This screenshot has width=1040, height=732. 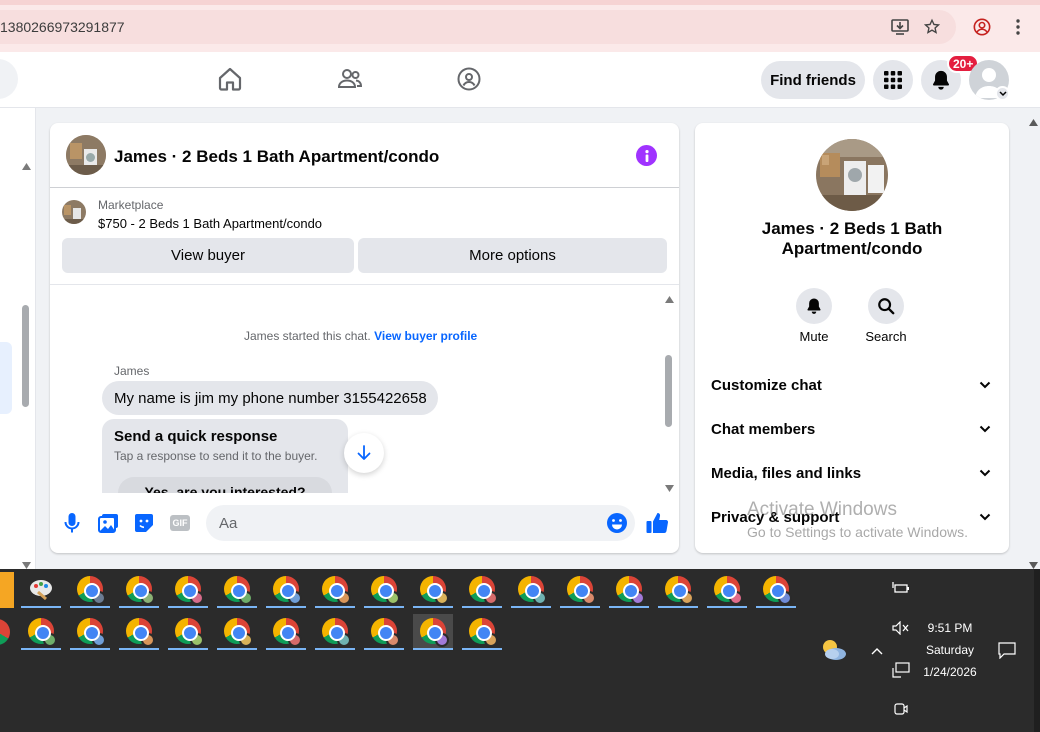 I want to click on info-icon, so click(x=646, y=155).